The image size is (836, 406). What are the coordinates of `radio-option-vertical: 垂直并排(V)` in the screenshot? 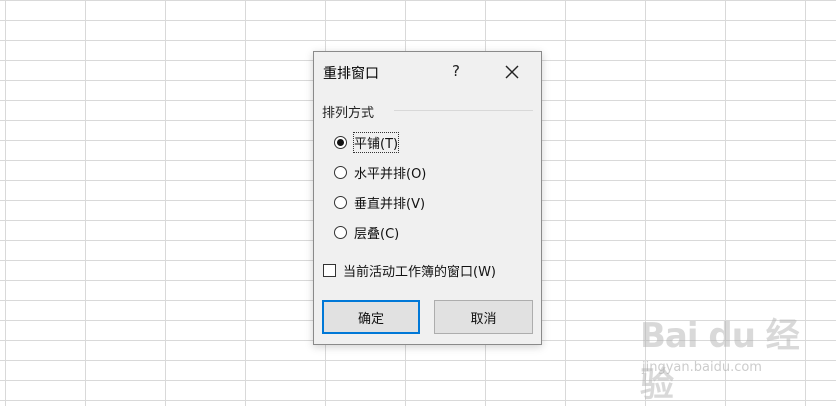 It's located at (379, 202).